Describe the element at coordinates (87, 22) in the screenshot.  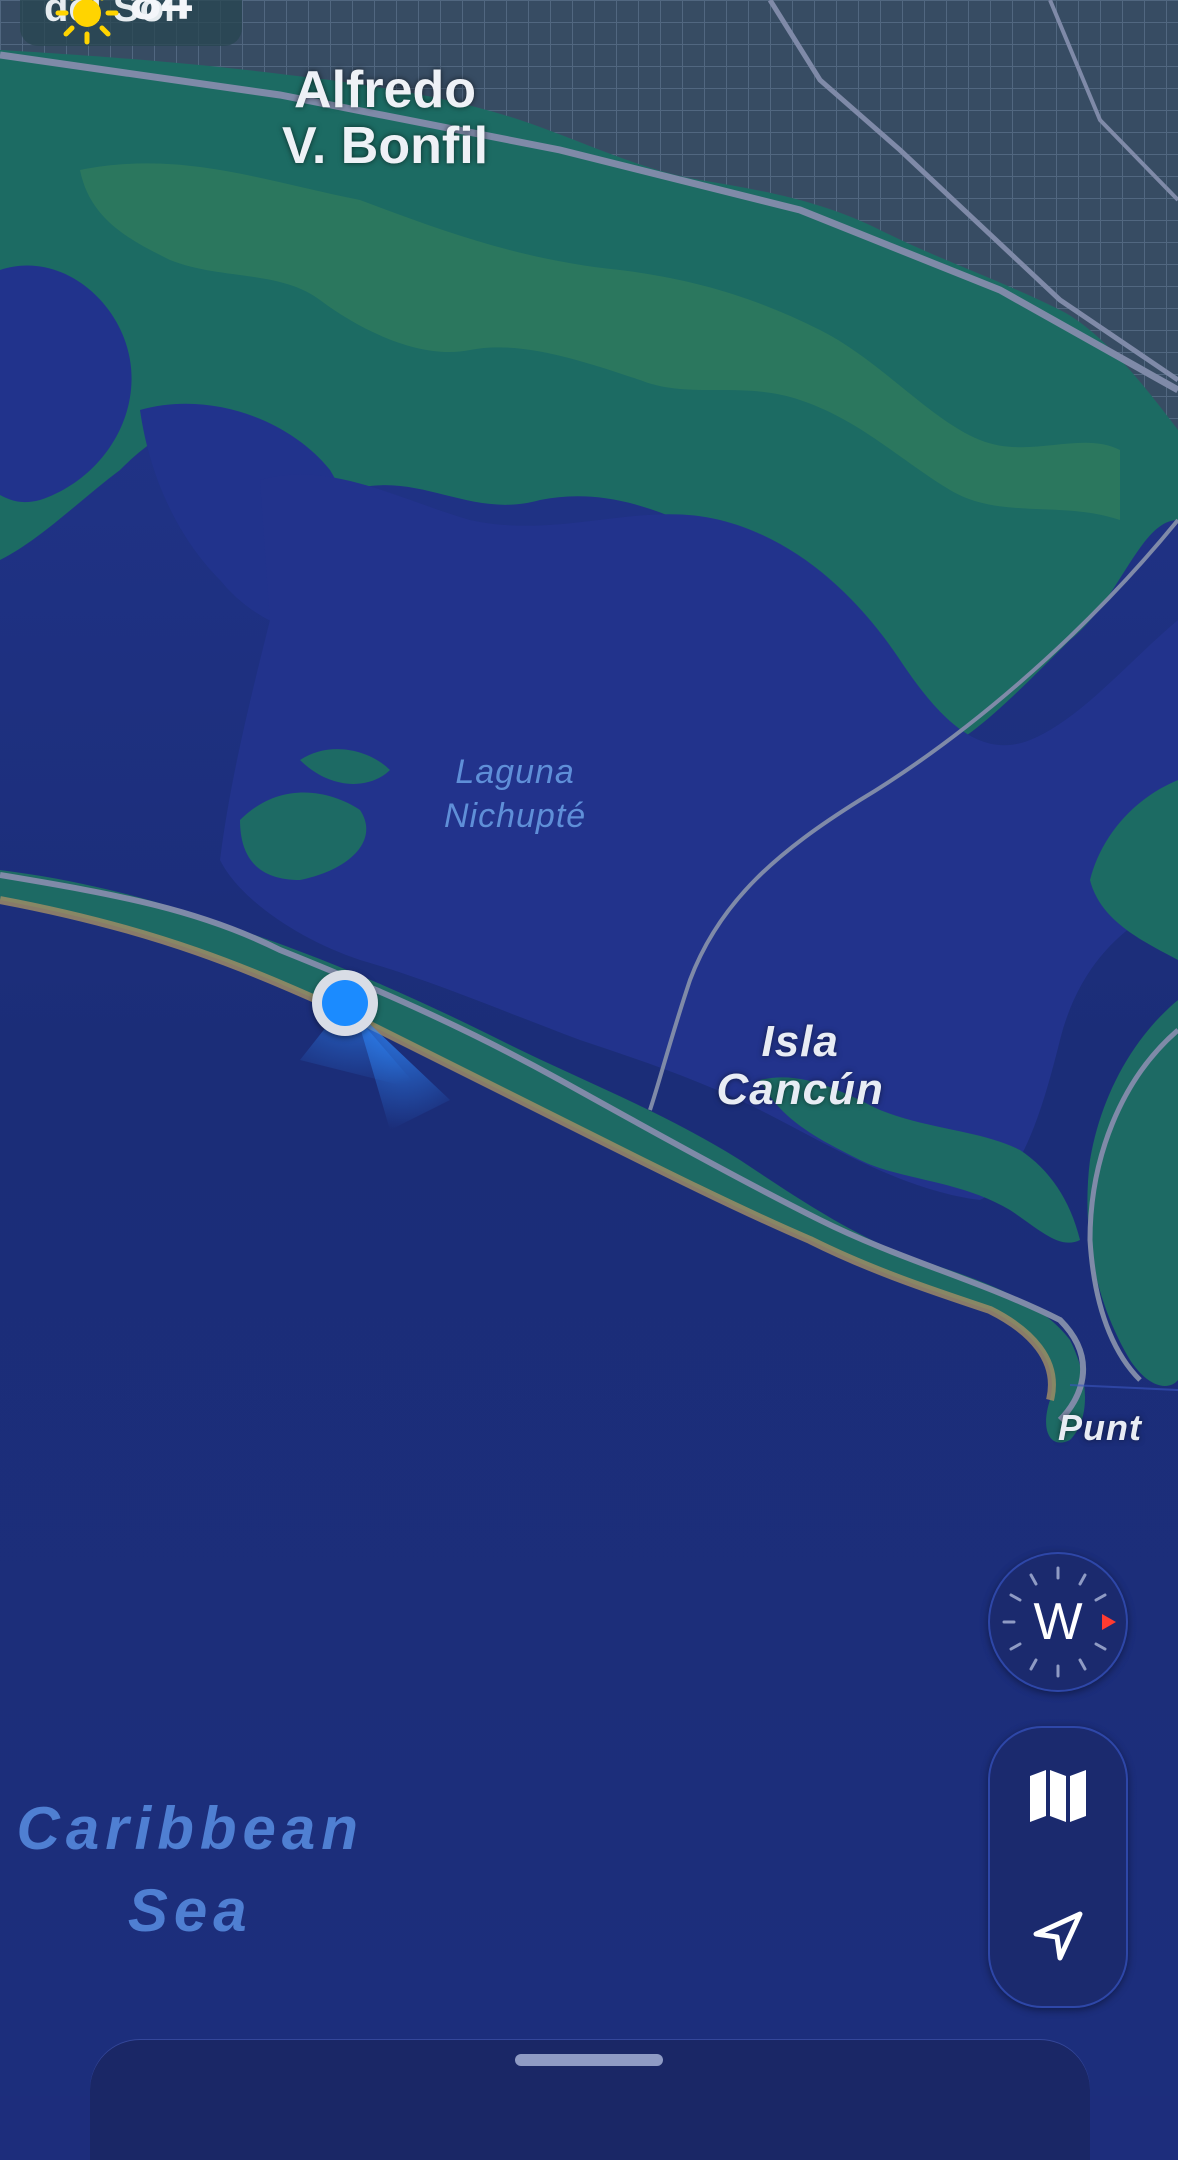
I see `sun-icon` at that location.